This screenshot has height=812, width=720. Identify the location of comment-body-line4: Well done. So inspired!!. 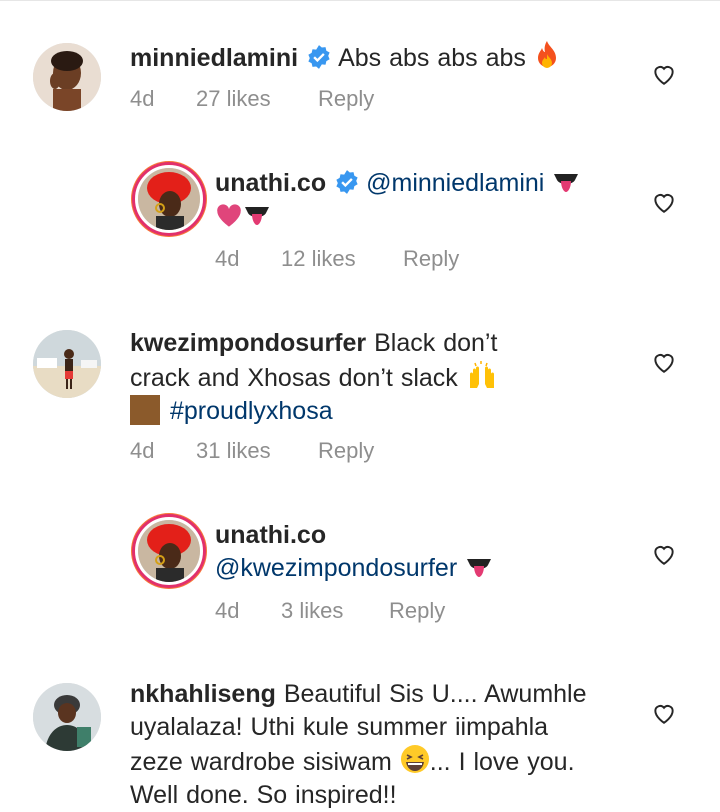
(263, 795).